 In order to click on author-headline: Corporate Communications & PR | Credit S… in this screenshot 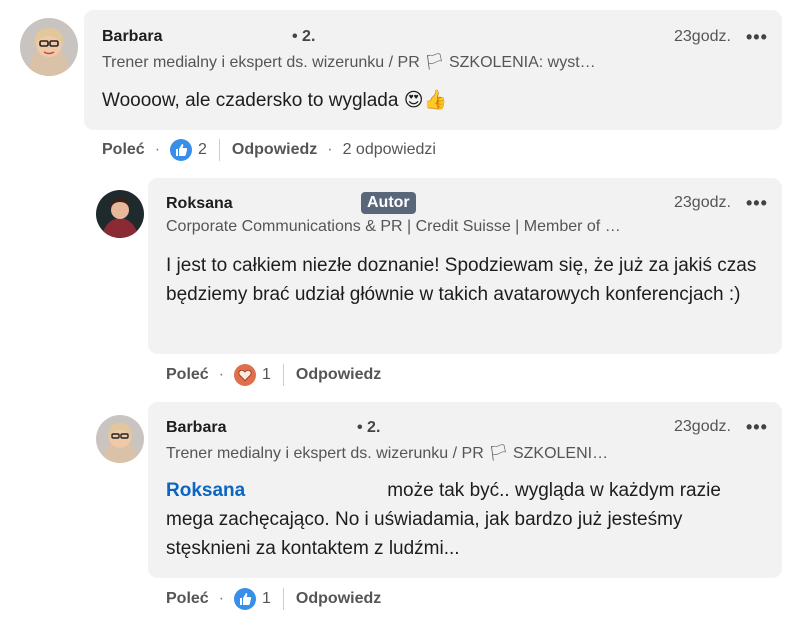, I will do `click(393, 226)`.